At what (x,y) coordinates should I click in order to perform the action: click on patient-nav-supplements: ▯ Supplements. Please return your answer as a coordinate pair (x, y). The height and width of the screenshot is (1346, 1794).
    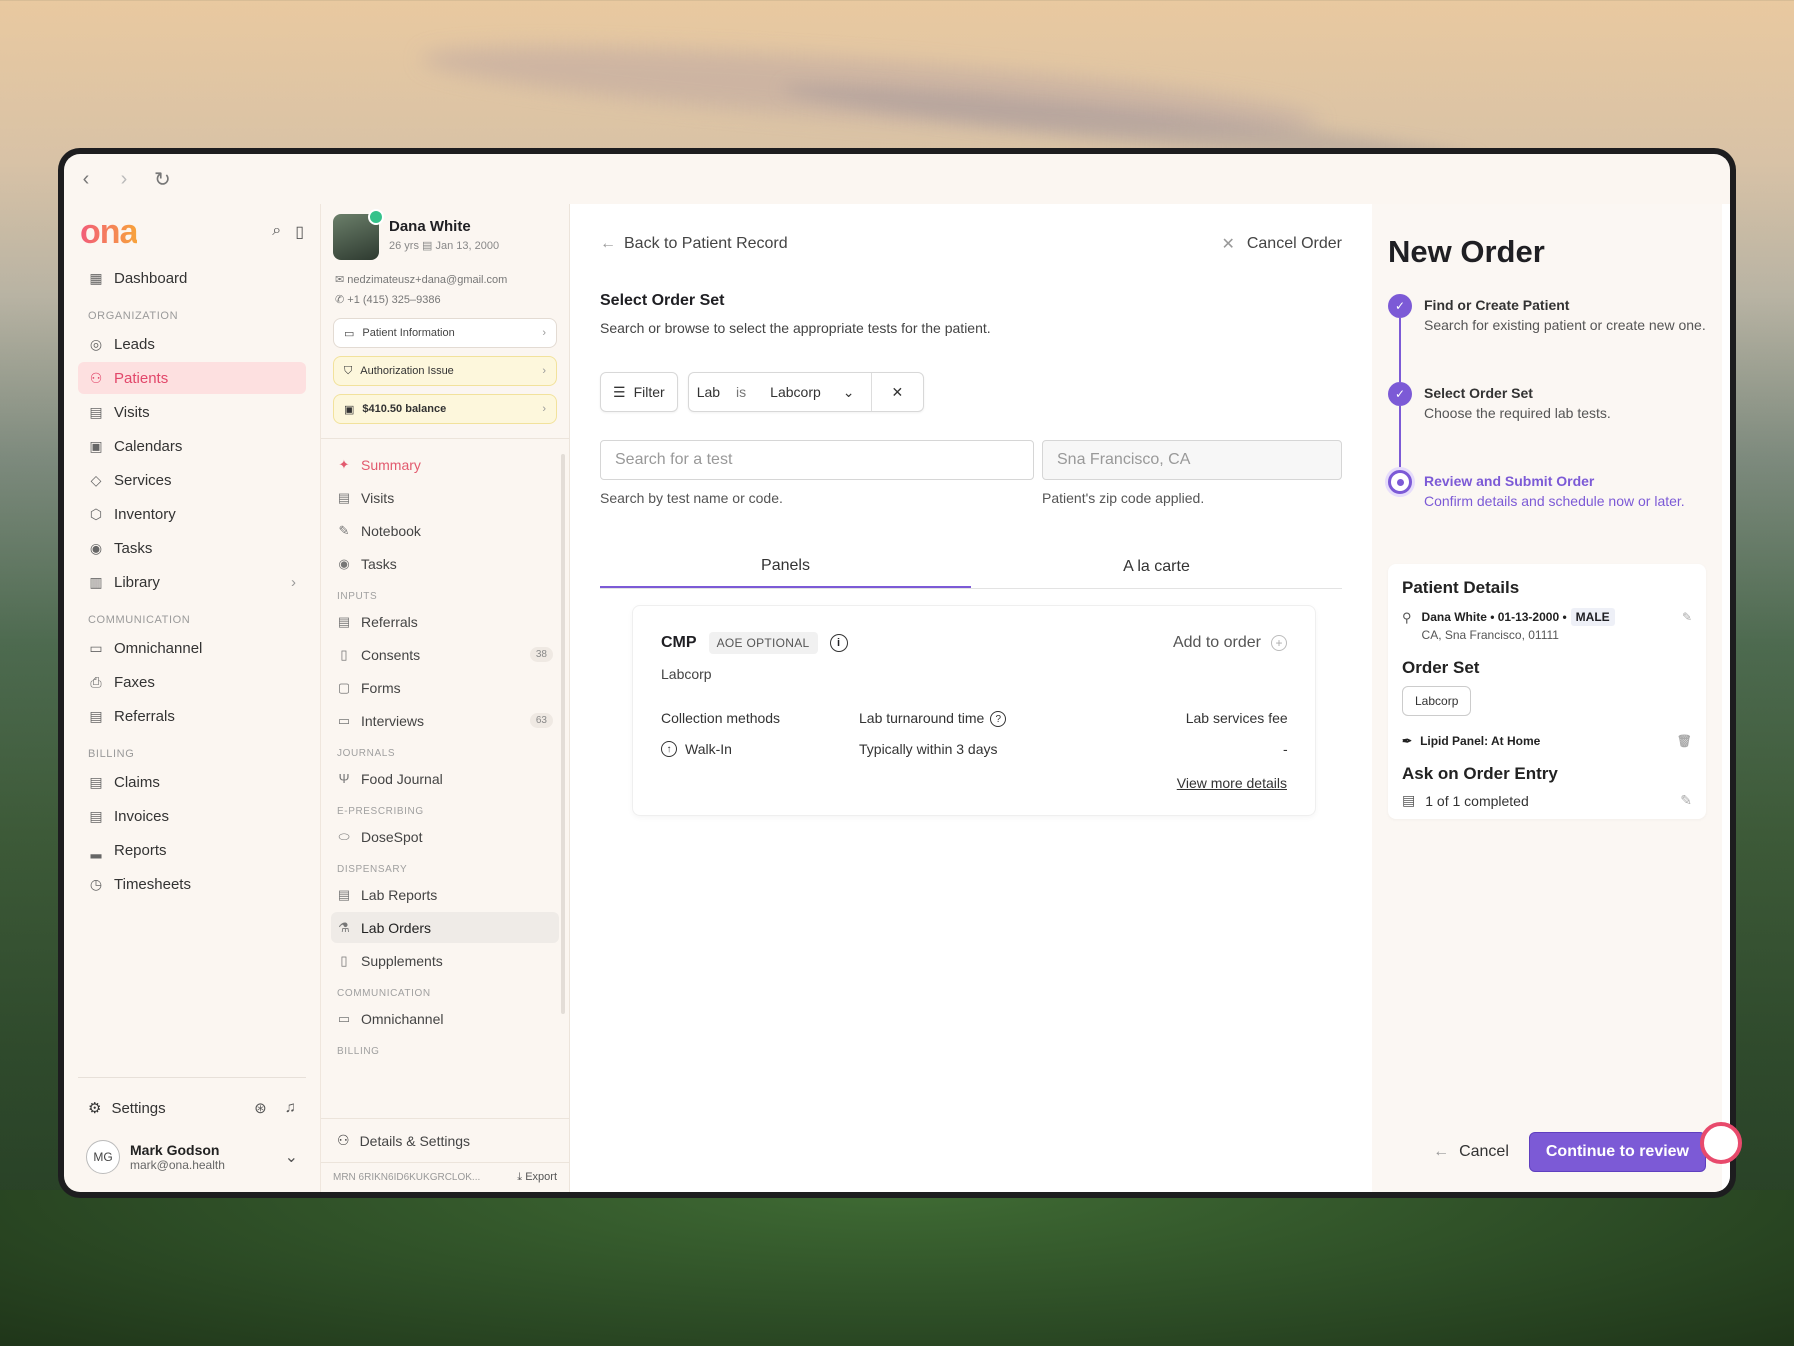
    Looking at the image, I should click on (445, 960).